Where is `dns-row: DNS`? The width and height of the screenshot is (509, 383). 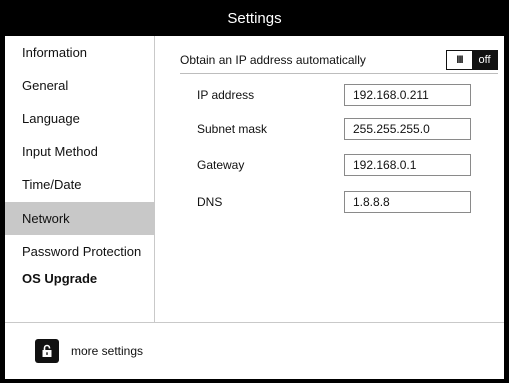 dns-row: DNS is located at coordinates (347, 202).